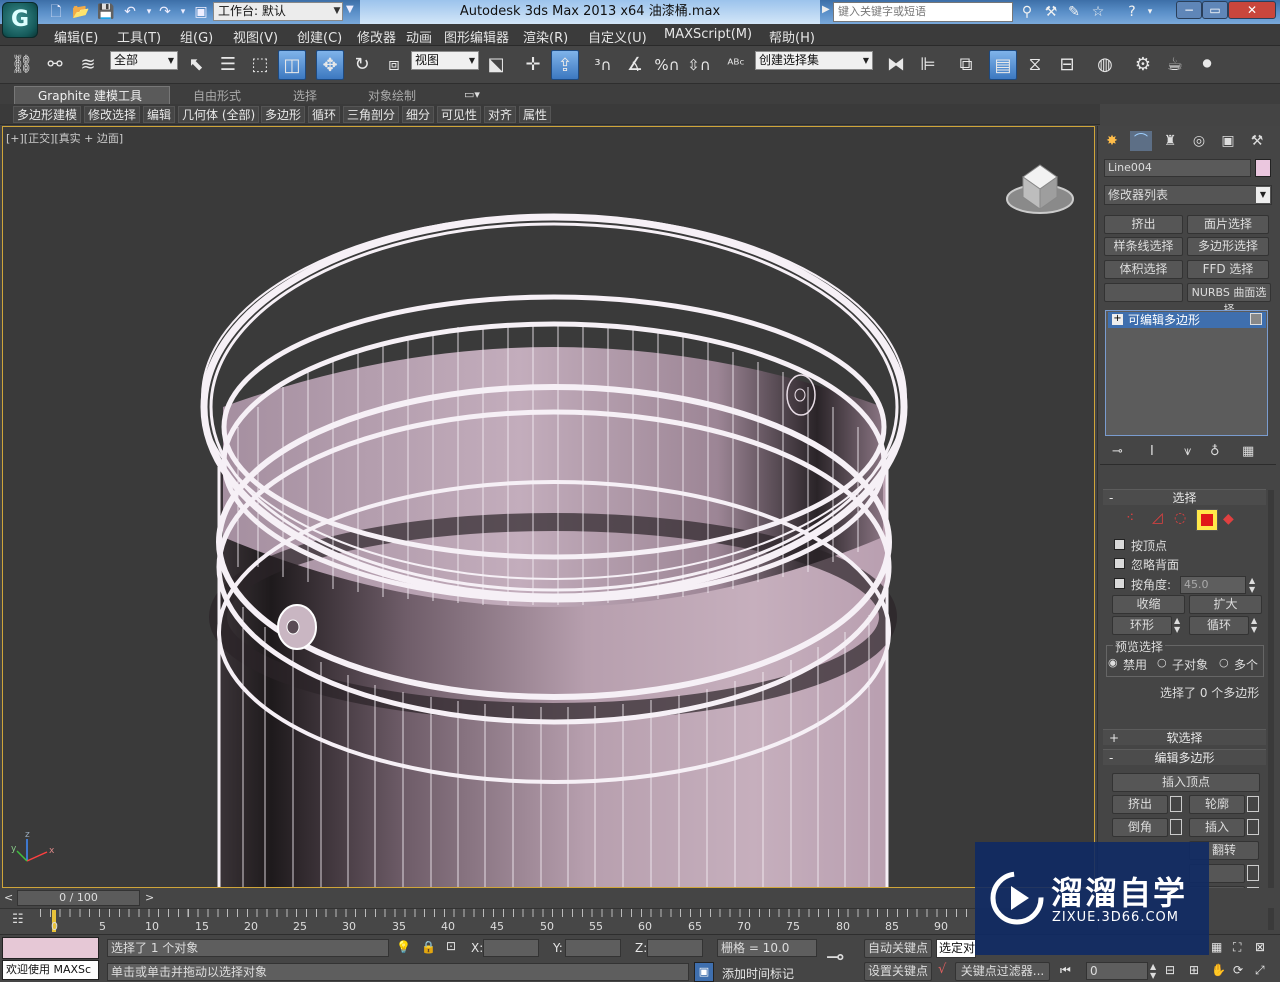  What do you see at coordinates (1187, 451) in the screenshot?
I see `make-unique-icon: ⩛` at bounding box center [1187, 451].